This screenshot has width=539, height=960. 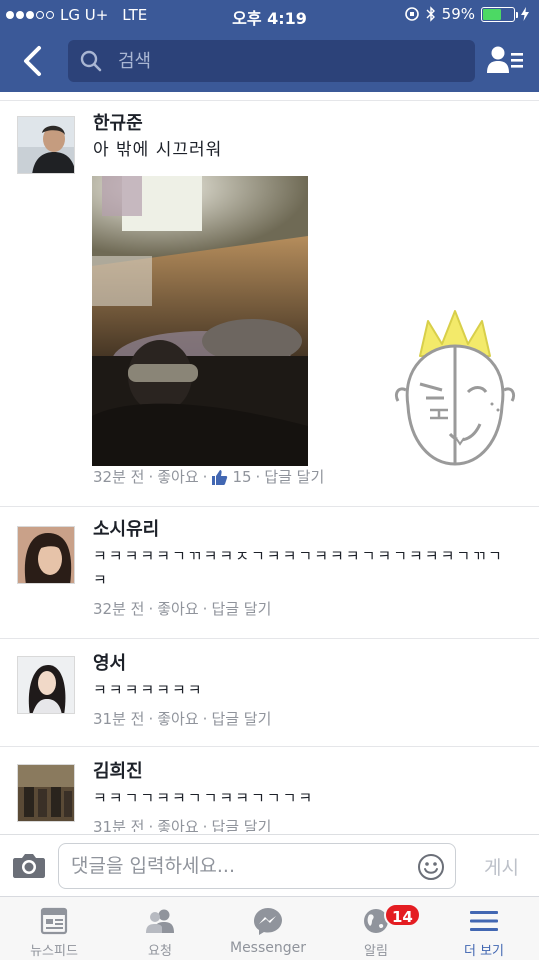 I want to click on status-right: 59%, so click(x=466, y=14).